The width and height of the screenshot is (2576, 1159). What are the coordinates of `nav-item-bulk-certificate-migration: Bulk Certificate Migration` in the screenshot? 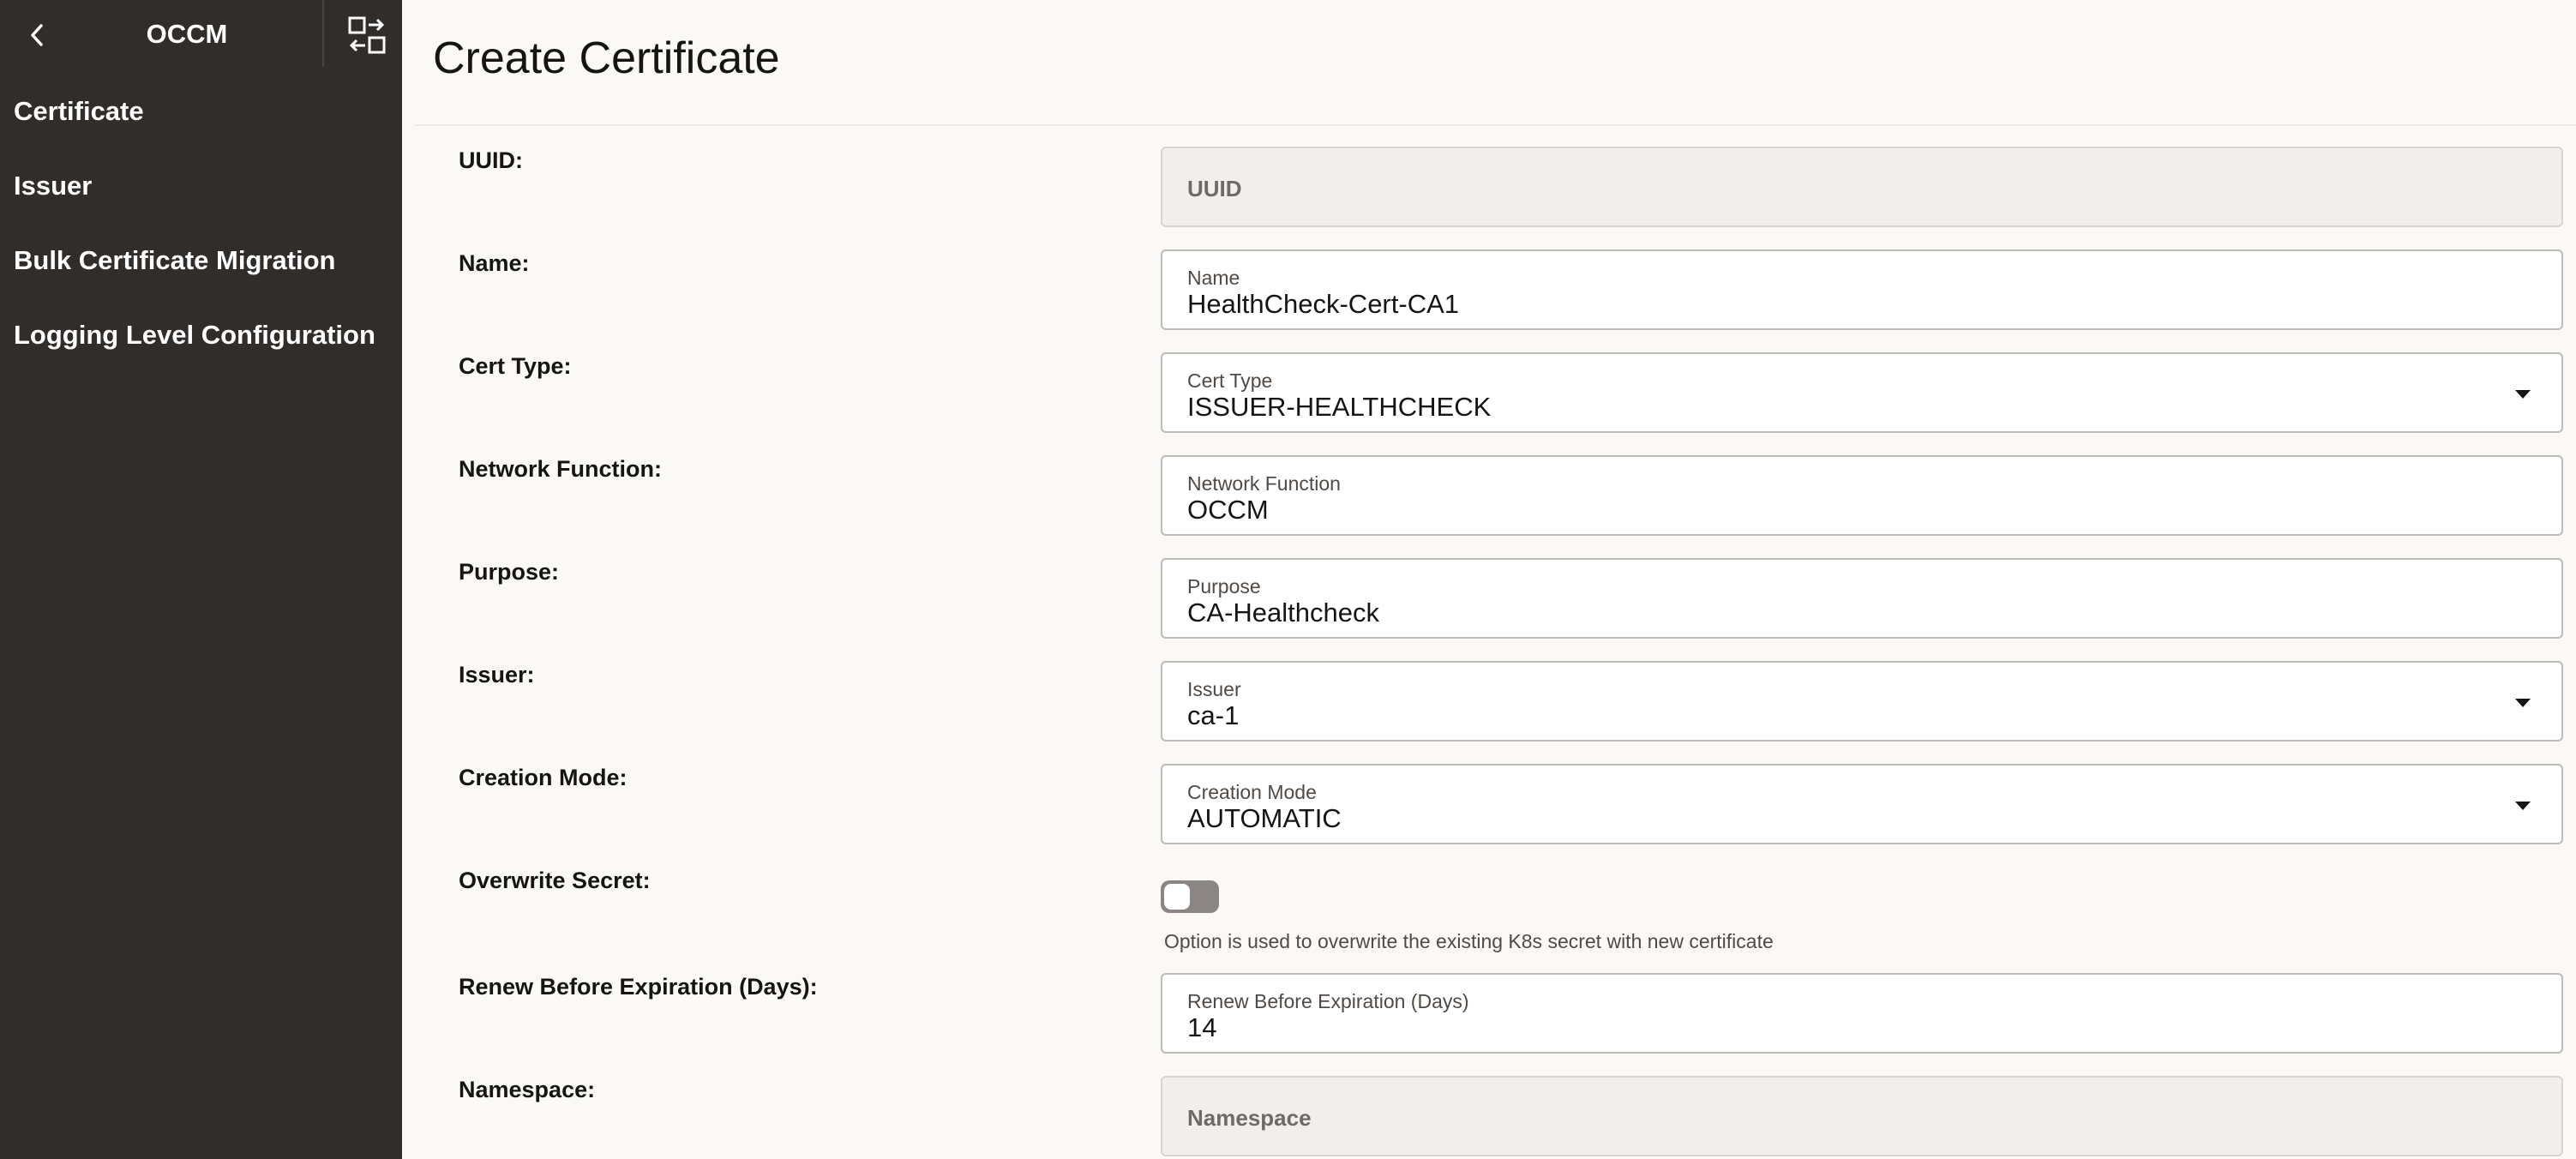 It's located at (175, 260).